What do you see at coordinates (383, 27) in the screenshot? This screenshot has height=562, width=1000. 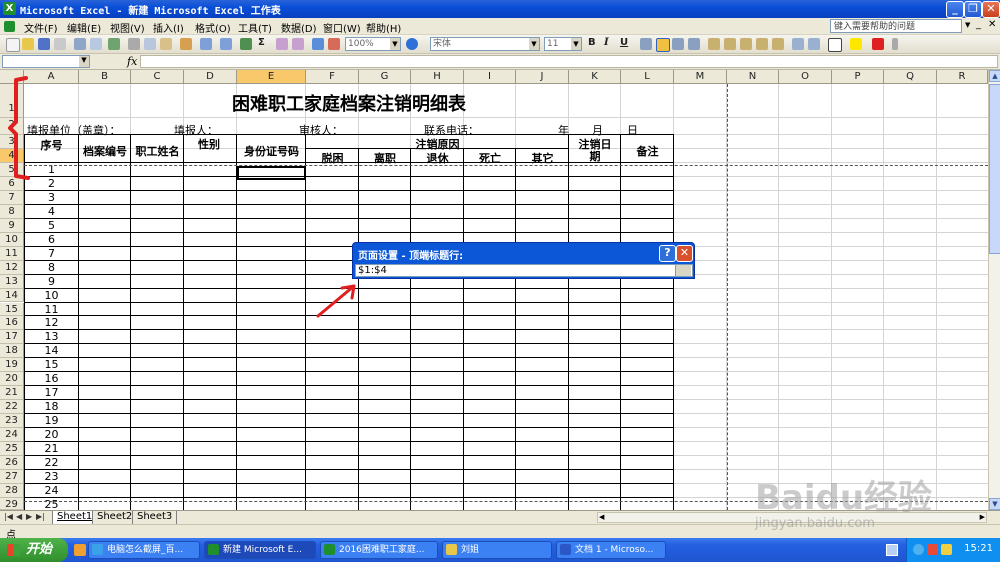 I see `menu-help: 帮助(H)` at bounding box center [383, 27].